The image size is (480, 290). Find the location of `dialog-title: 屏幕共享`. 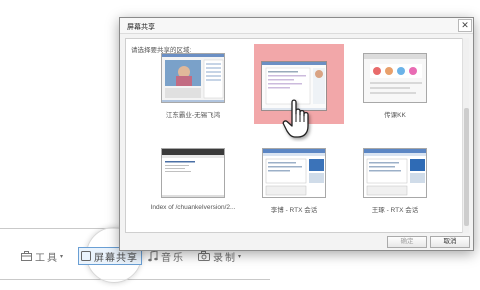

dialog-title: 屏幕共享 is located at coordinates (141, 27).